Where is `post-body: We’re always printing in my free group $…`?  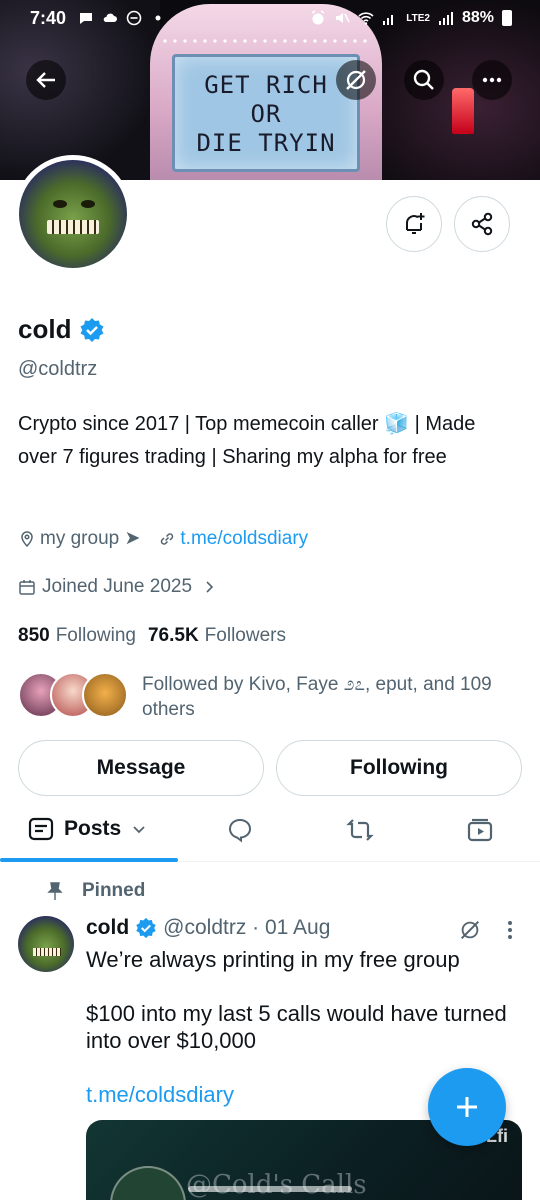
post-body: We’re always printing in my free group $… is located at coordinates (301, 1000).